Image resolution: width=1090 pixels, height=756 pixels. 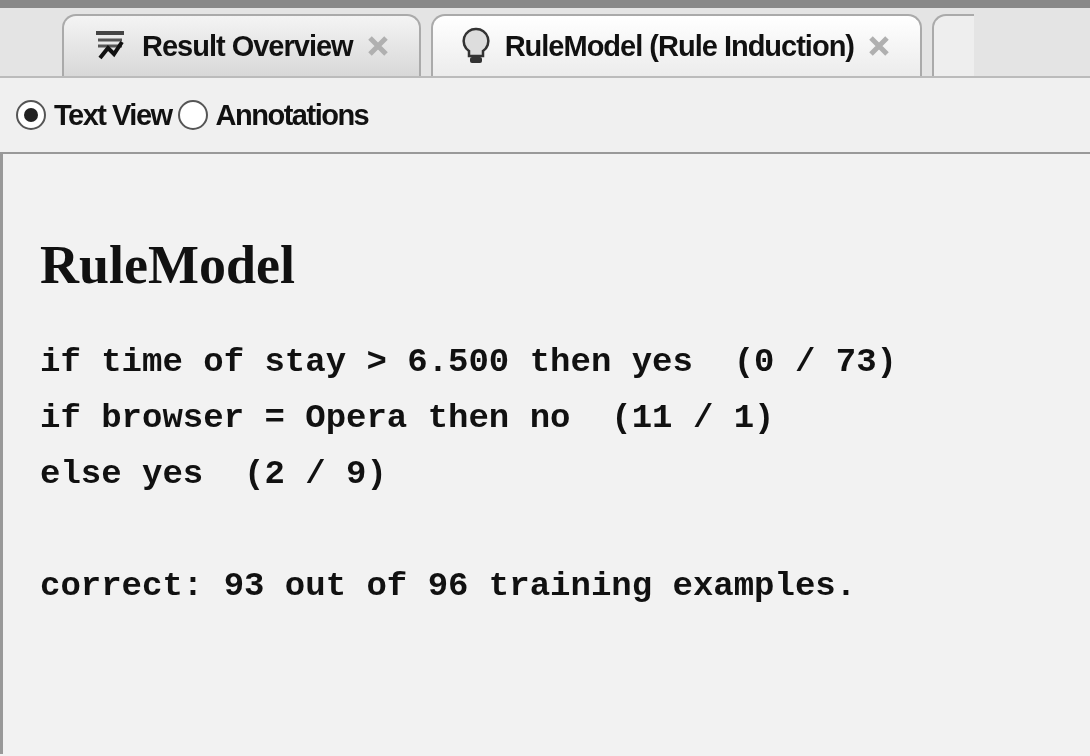 What do you see at coordinates (953, 45) in the screenshot?
I see `tab` at bounding box center [953, 45].